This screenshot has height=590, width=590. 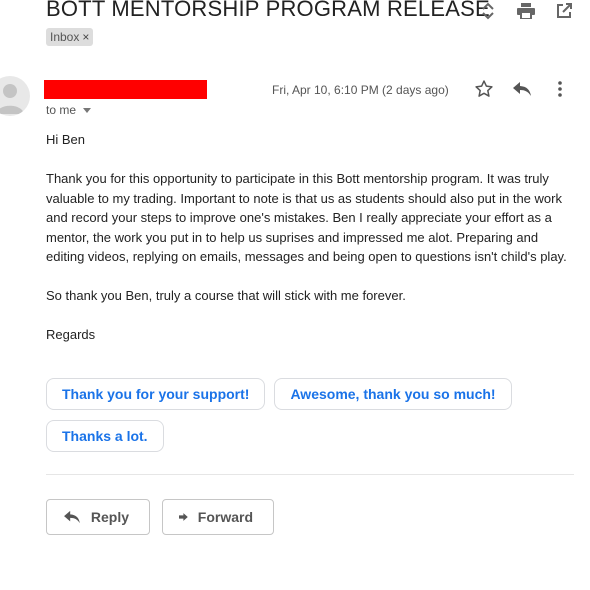 What do you see at coordinates (393, 394) in the screenshot?
I see `smart-reply-button: Awesome, thank you so much!` at bounding box center [393, 394].